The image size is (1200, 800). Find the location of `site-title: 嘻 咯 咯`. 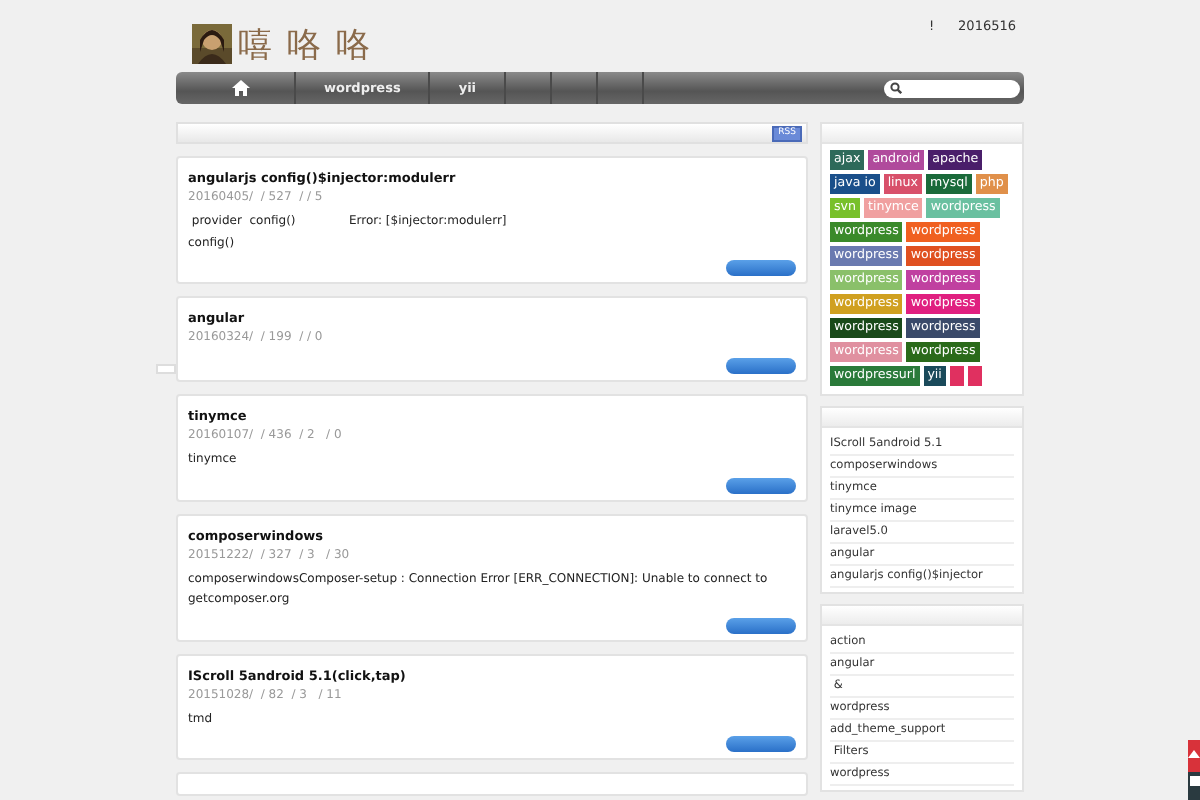

site-title: 嘻 咯 咯 is located at coordinates (305, 45).